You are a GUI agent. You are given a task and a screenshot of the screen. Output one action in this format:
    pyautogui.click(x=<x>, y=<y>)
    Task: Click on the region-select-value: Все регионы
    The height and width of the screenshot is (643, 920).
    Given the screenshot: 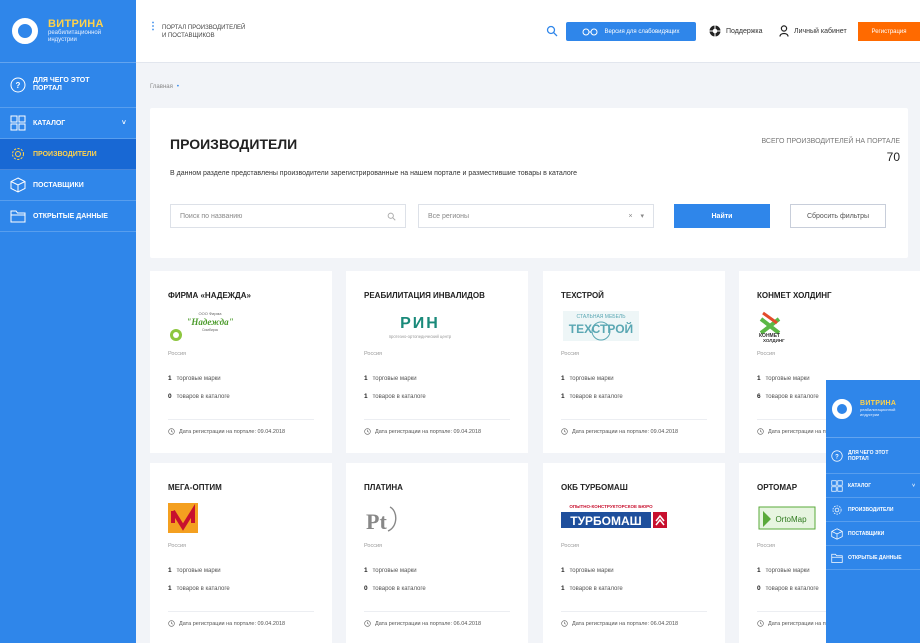 What is the action you would take?
    pyautogui.click(x=449, y=216)
    